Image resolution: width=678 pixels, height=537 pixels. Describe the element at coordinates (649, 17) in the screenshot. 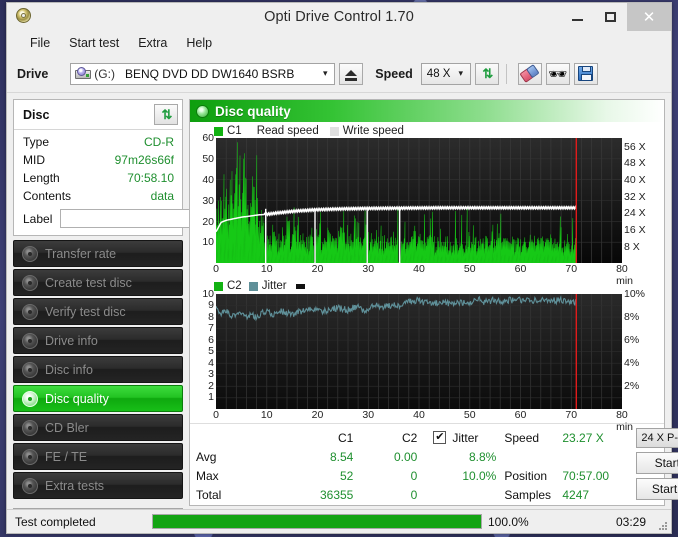

I see `close-button: ✕` at that location.